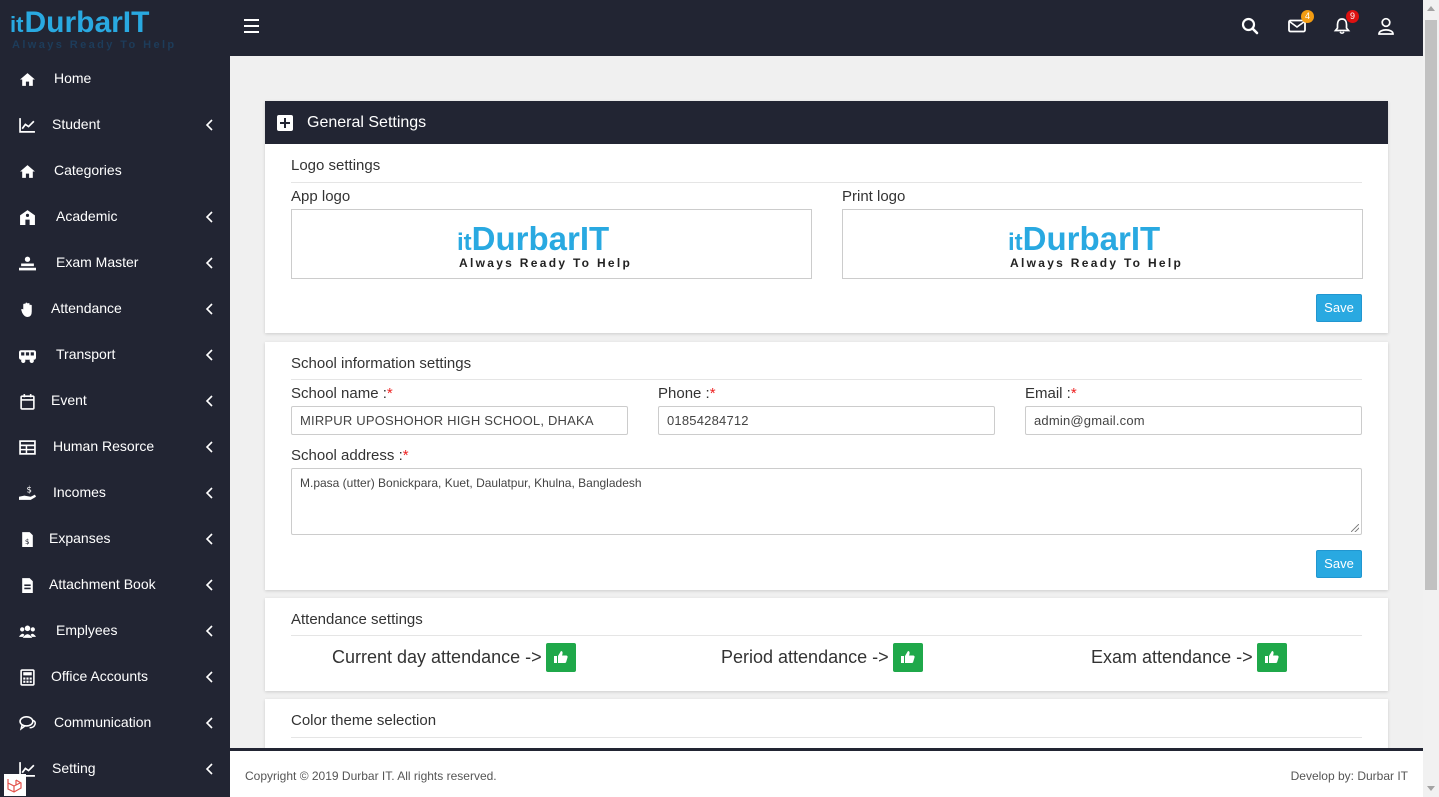 The width and height of the screenshot is (1439, 797). What do you see at coordinates (27, 402) in the screenshot?
I see `calendar-icon` at bounding box center [27, 402].